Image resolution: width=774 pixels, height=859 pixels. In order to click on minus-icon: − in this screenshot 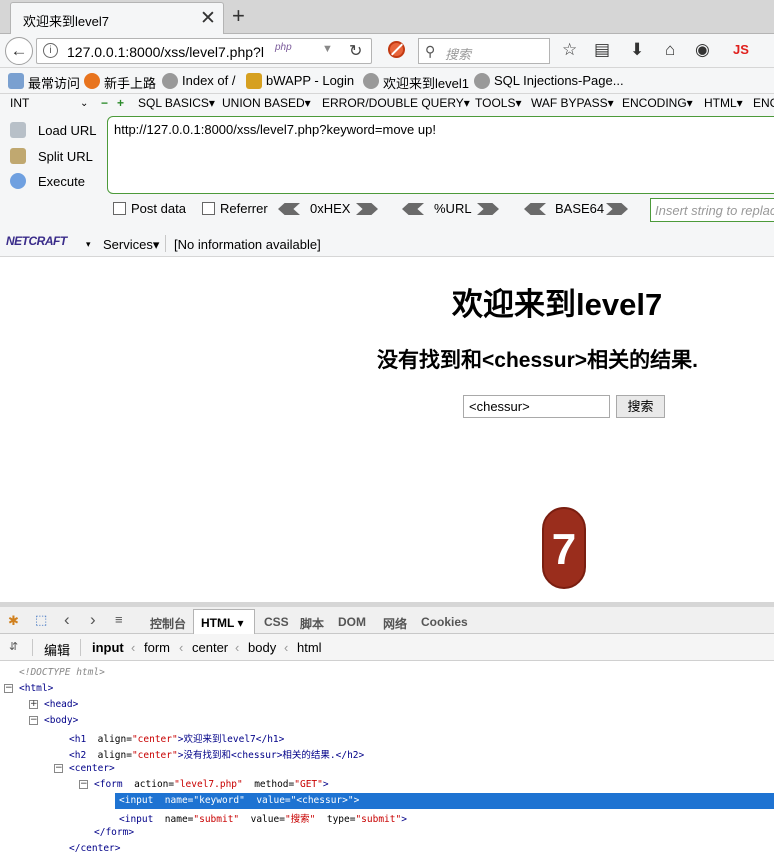, I will do `click(104, 103)`.